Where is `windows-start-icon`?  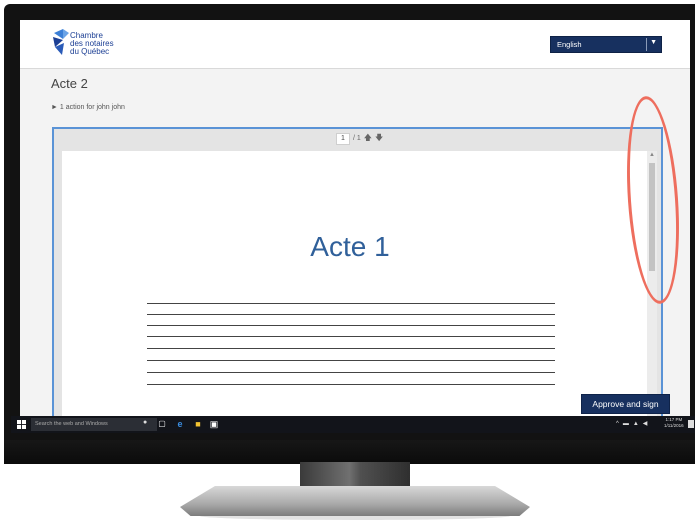 windows-start-icon is located at coordinates (21, 424).